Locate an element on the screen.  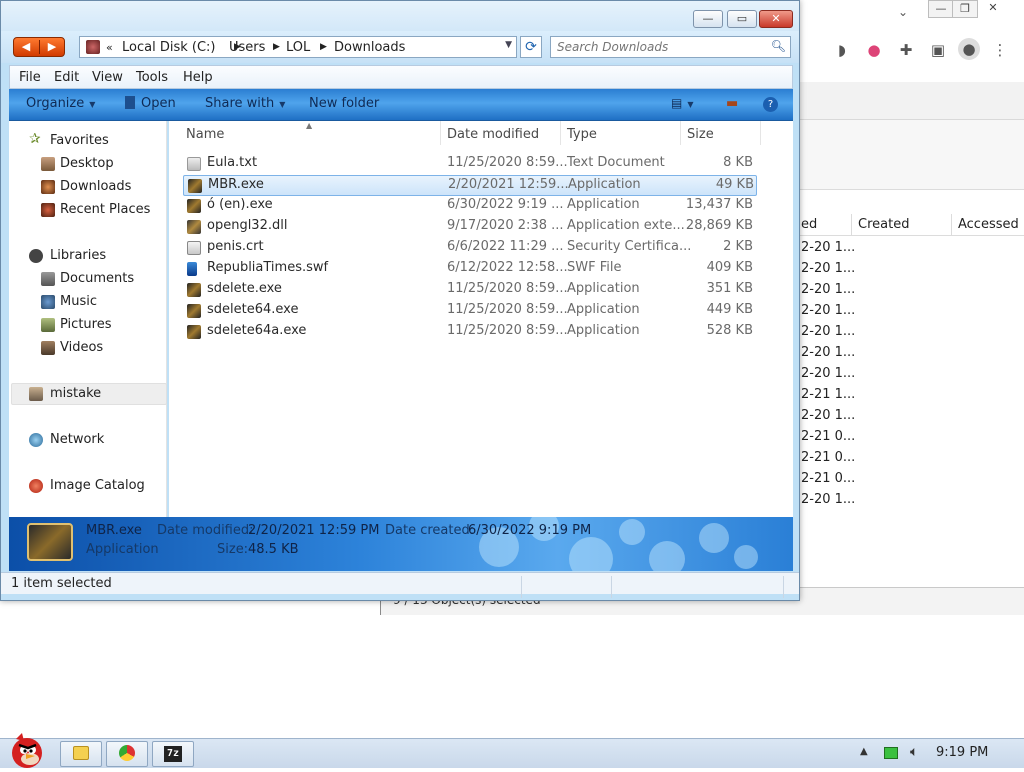
selected-file-large-icon is located at coordinates (50, 542).